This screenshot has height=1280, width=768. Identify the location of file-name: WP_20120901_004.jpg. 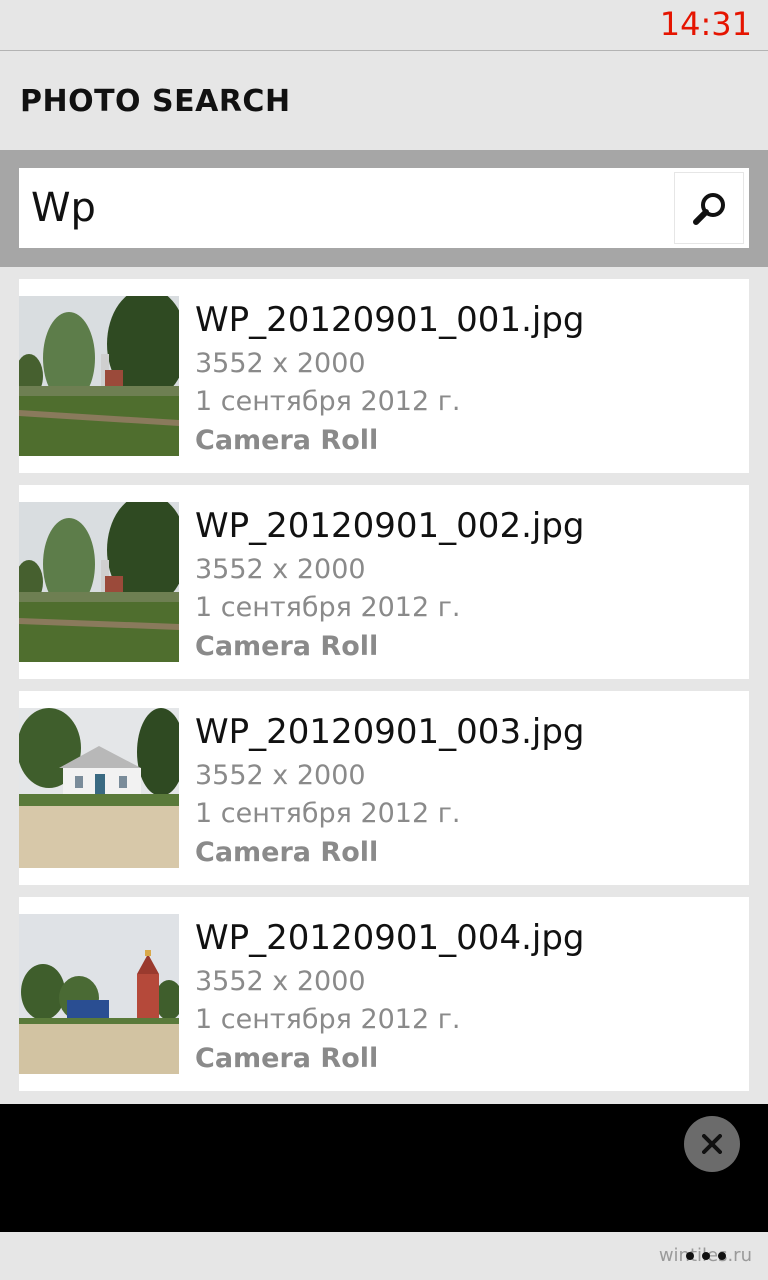
(390, 938).